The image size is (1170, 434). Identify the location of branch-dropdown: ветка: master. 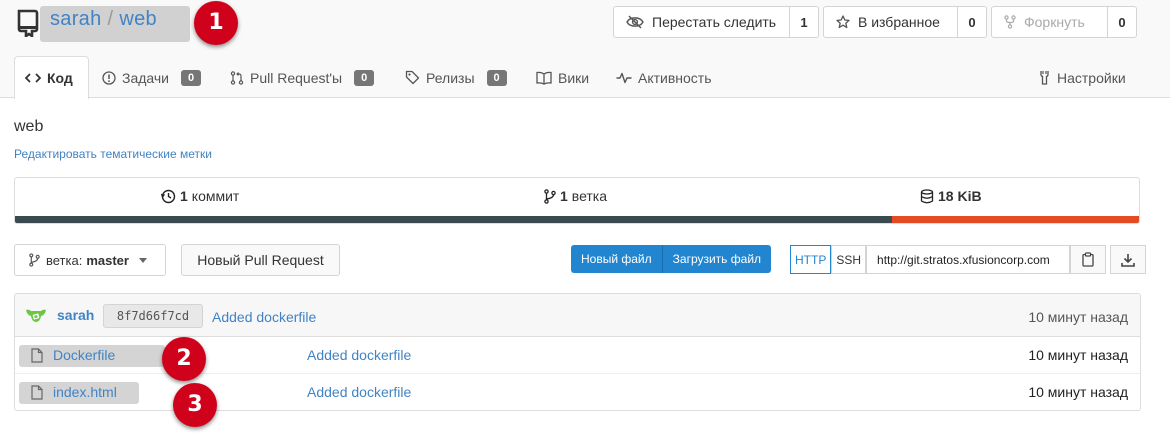
(90, 260).